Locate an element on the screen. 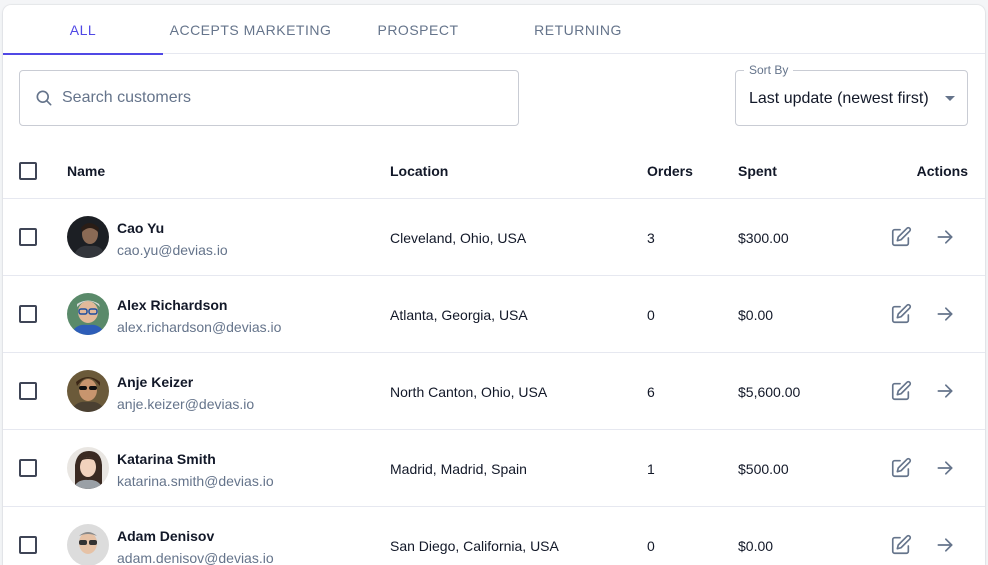 This screenshot has width=988, height=565. customer-email: anje.keizer@devias.io is located at coordinates (186, 404).